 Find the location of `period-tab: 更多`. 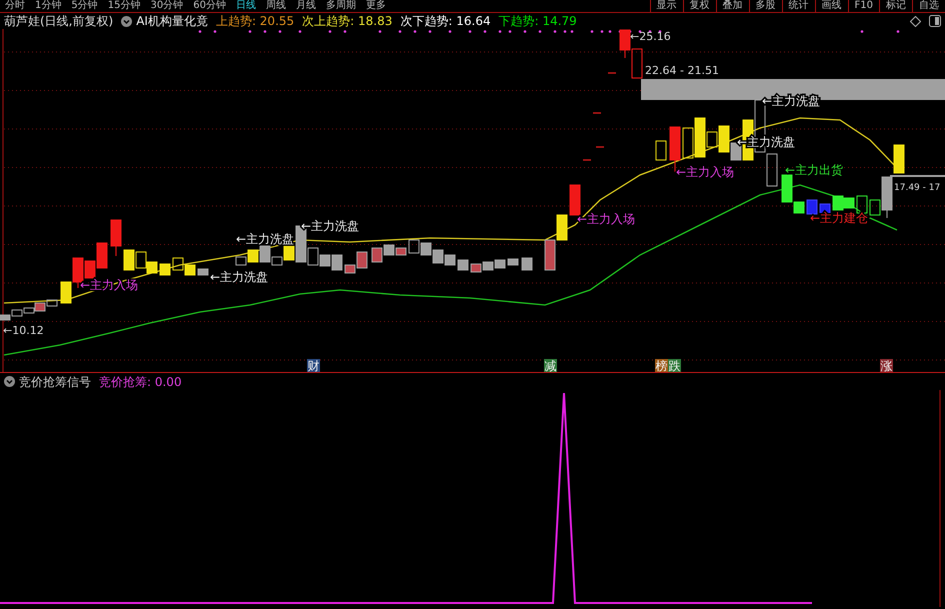

period-tab: 更多 is located at coordinates (375, 6).